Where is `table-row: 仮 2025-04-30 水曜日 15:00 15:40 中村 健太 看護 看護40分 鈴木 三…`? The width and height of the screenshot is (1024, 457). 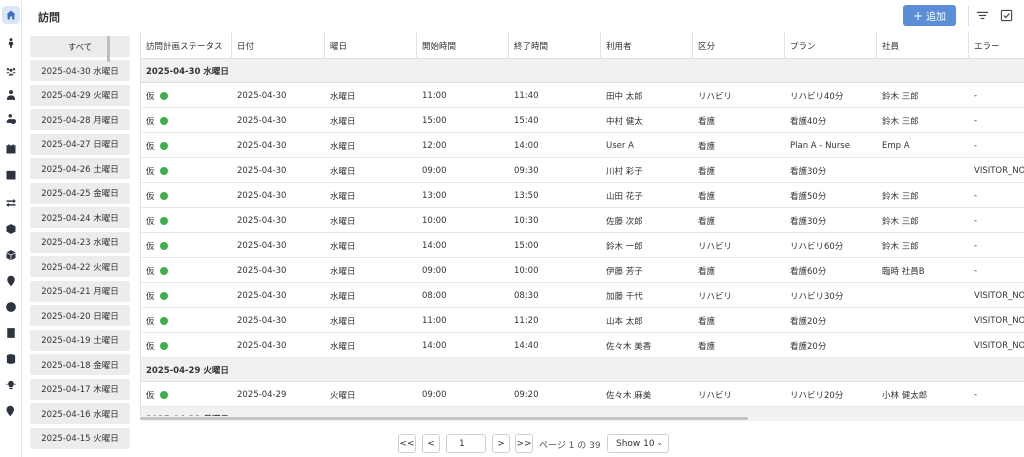
table-row: 仮 2025-04-30 水曜日 15:00 15:40 中村 健太 看護 看護40分 鈴木 三… is located at coordinates (582, 120).